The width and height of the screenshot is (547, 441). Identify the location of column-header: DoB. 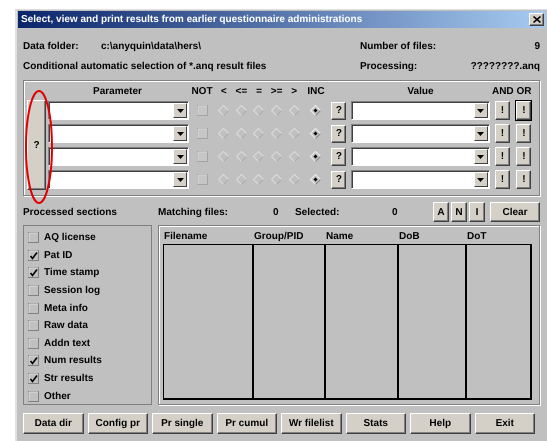
(410, 236).